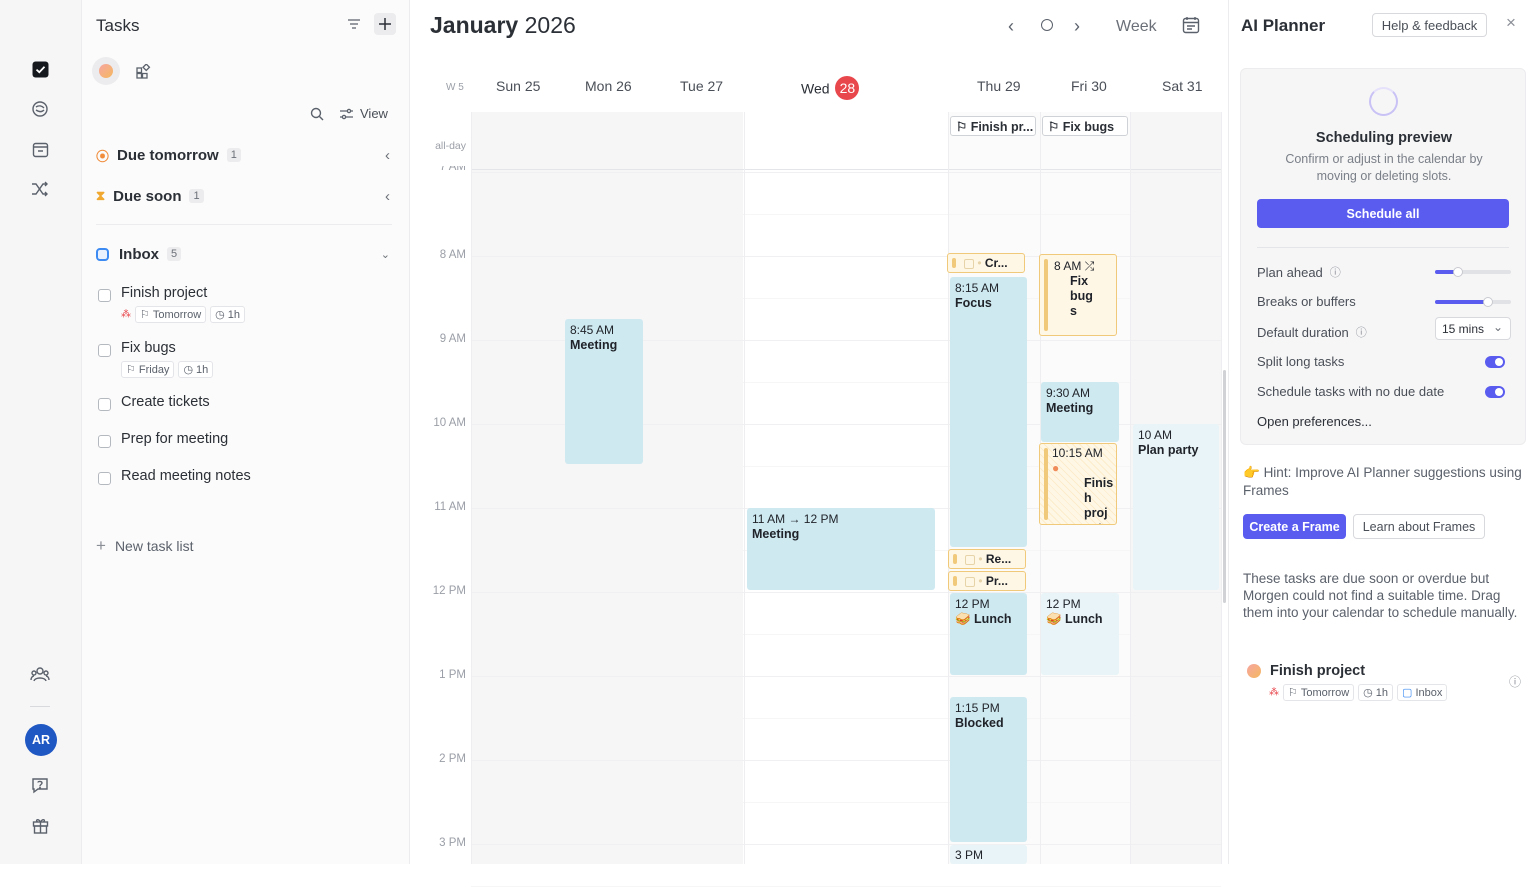 This screenshot has height=887, width=1536. What do you see at coordinates (508, 86) in the screenshot?
I see `day-name: Sun` at bounding box center [508, 86].